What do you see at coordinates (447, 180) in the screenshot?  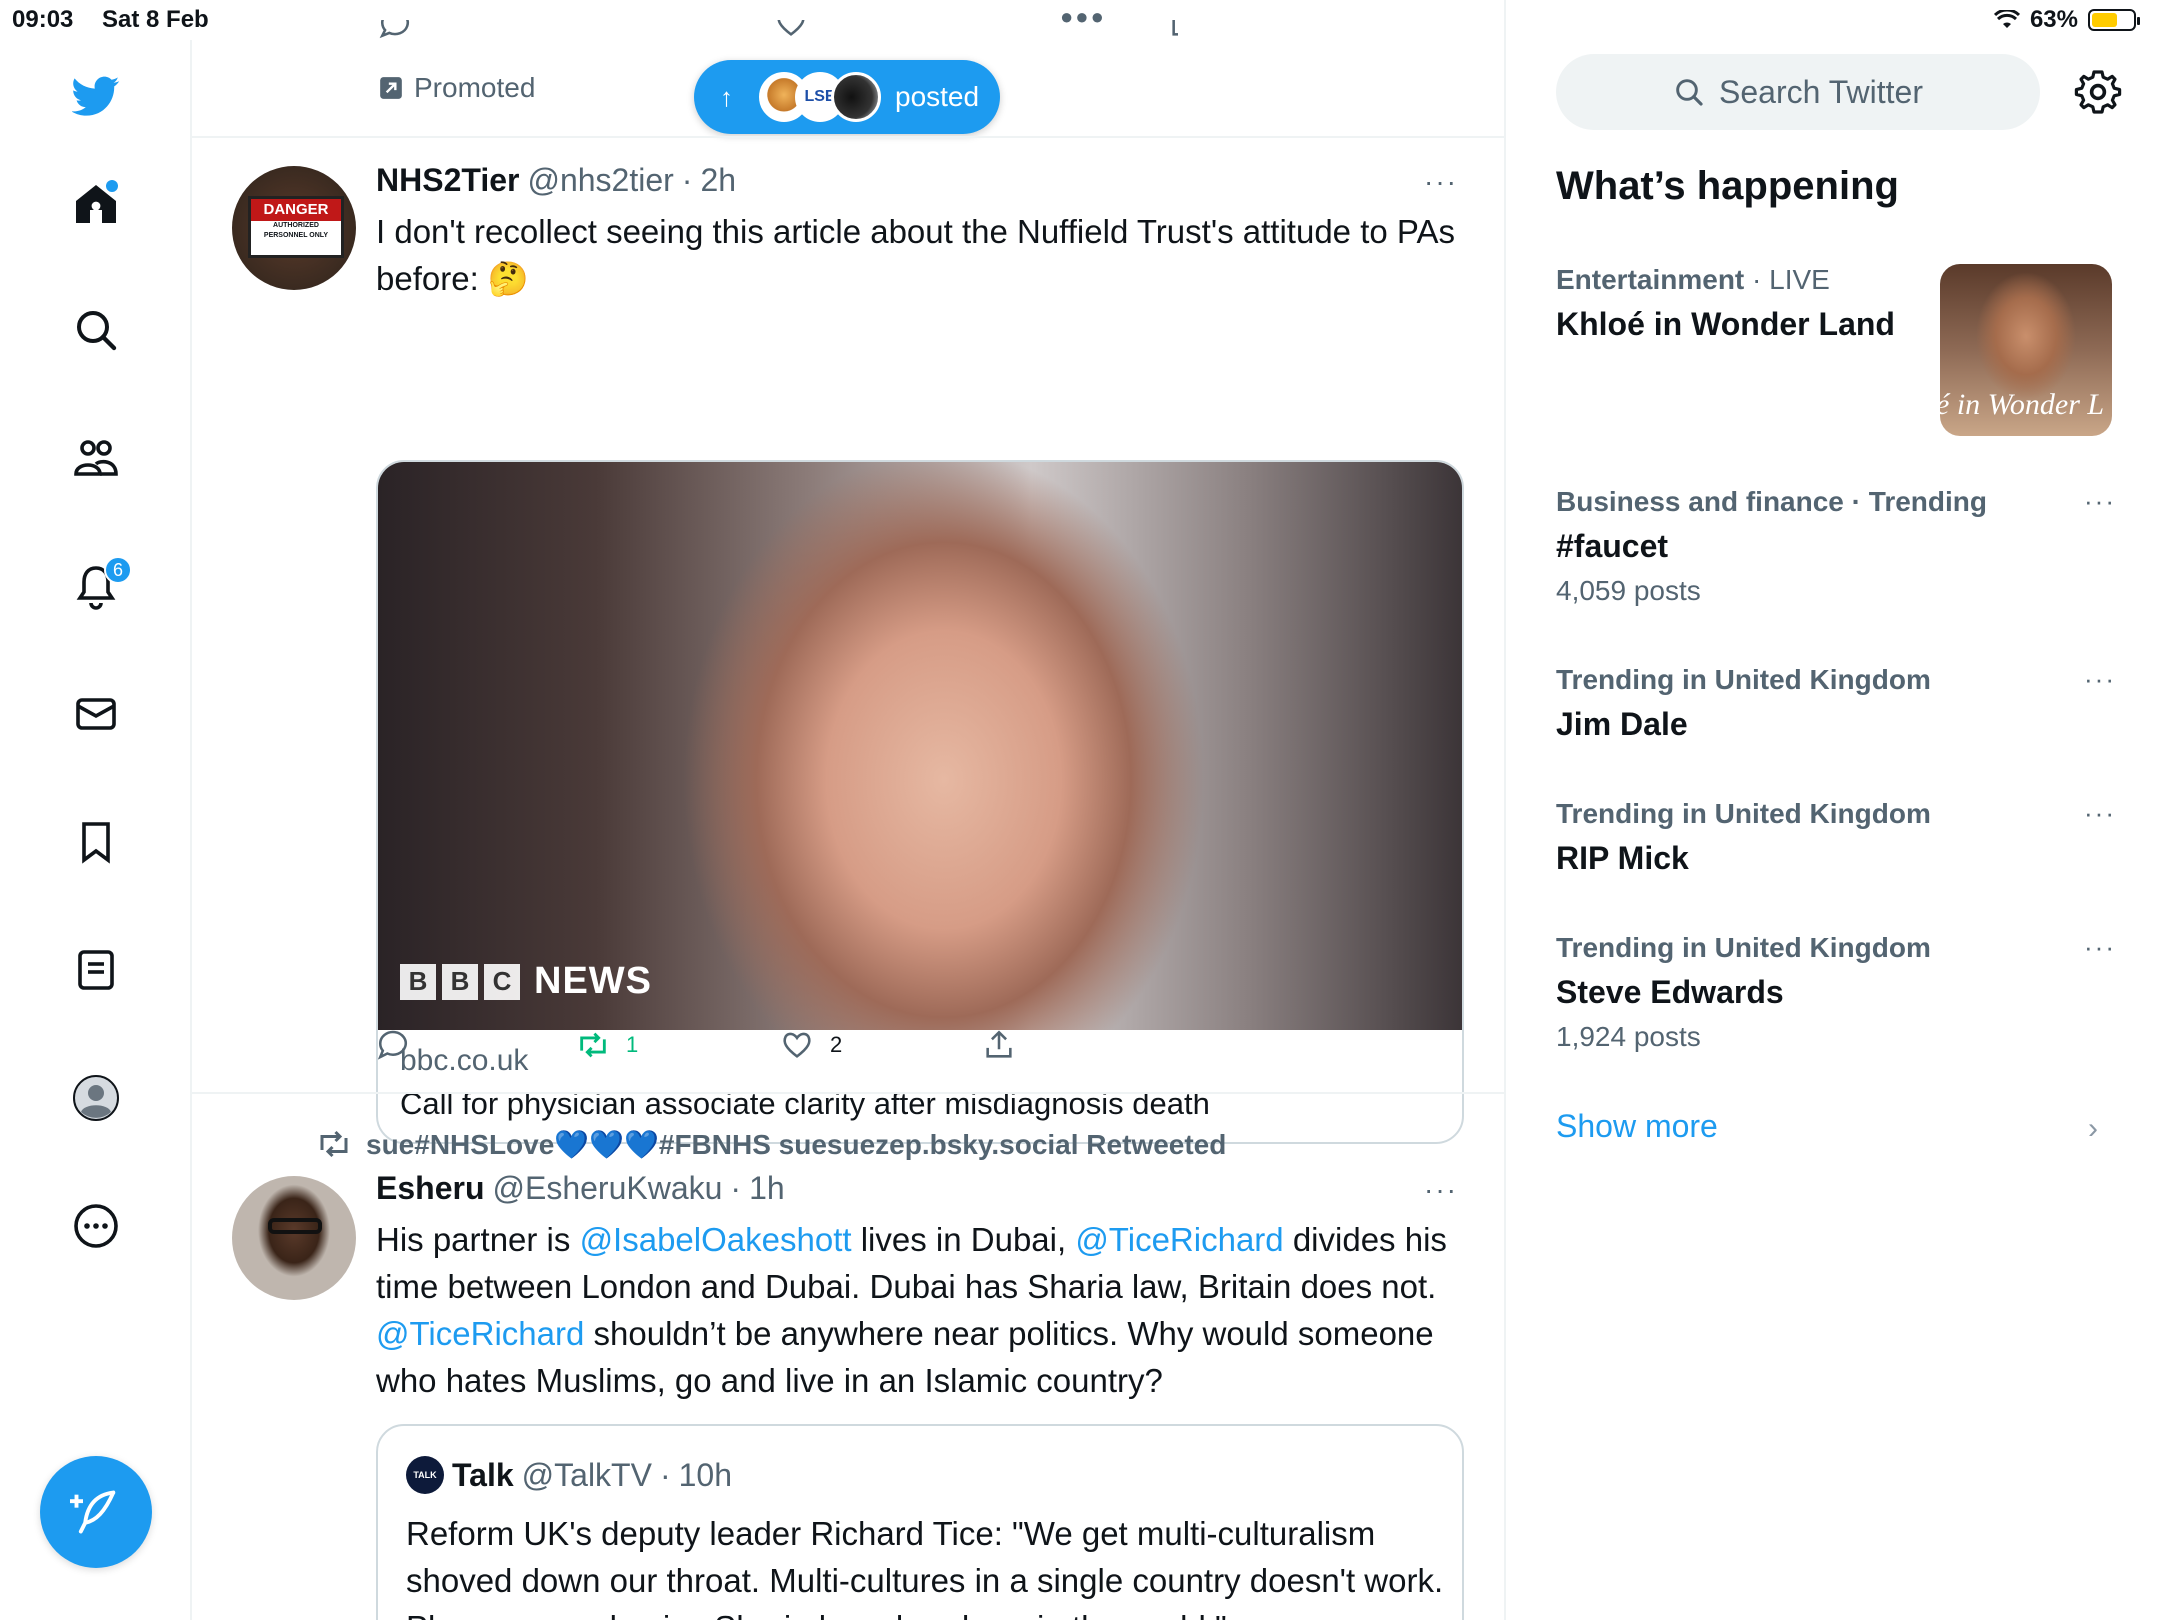 I see `author-name: NHS2Tier` at bounding box center [447, 180].